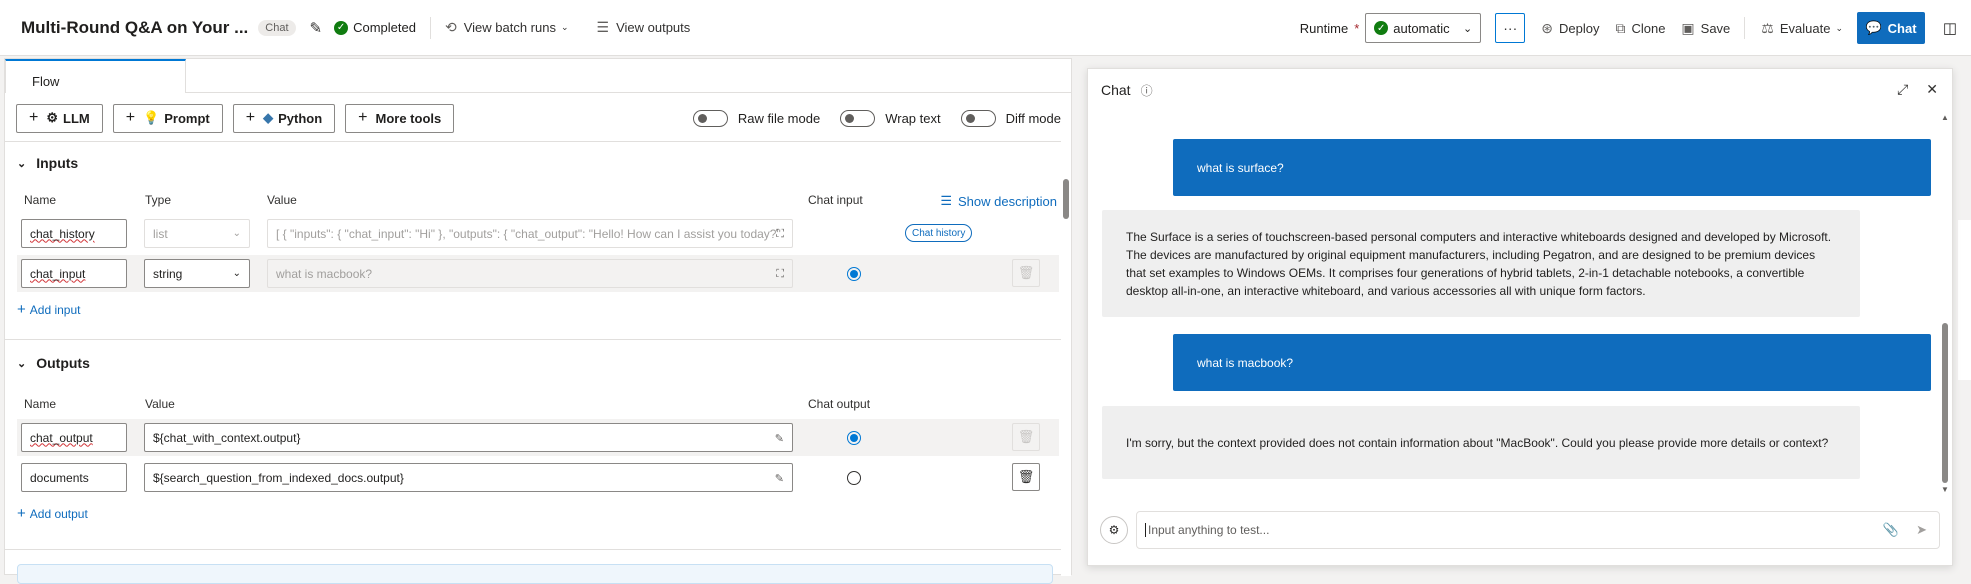 The width and height of the screenshot is (1971, 584). I want to click on chat-input-radio, so click(854, 274).